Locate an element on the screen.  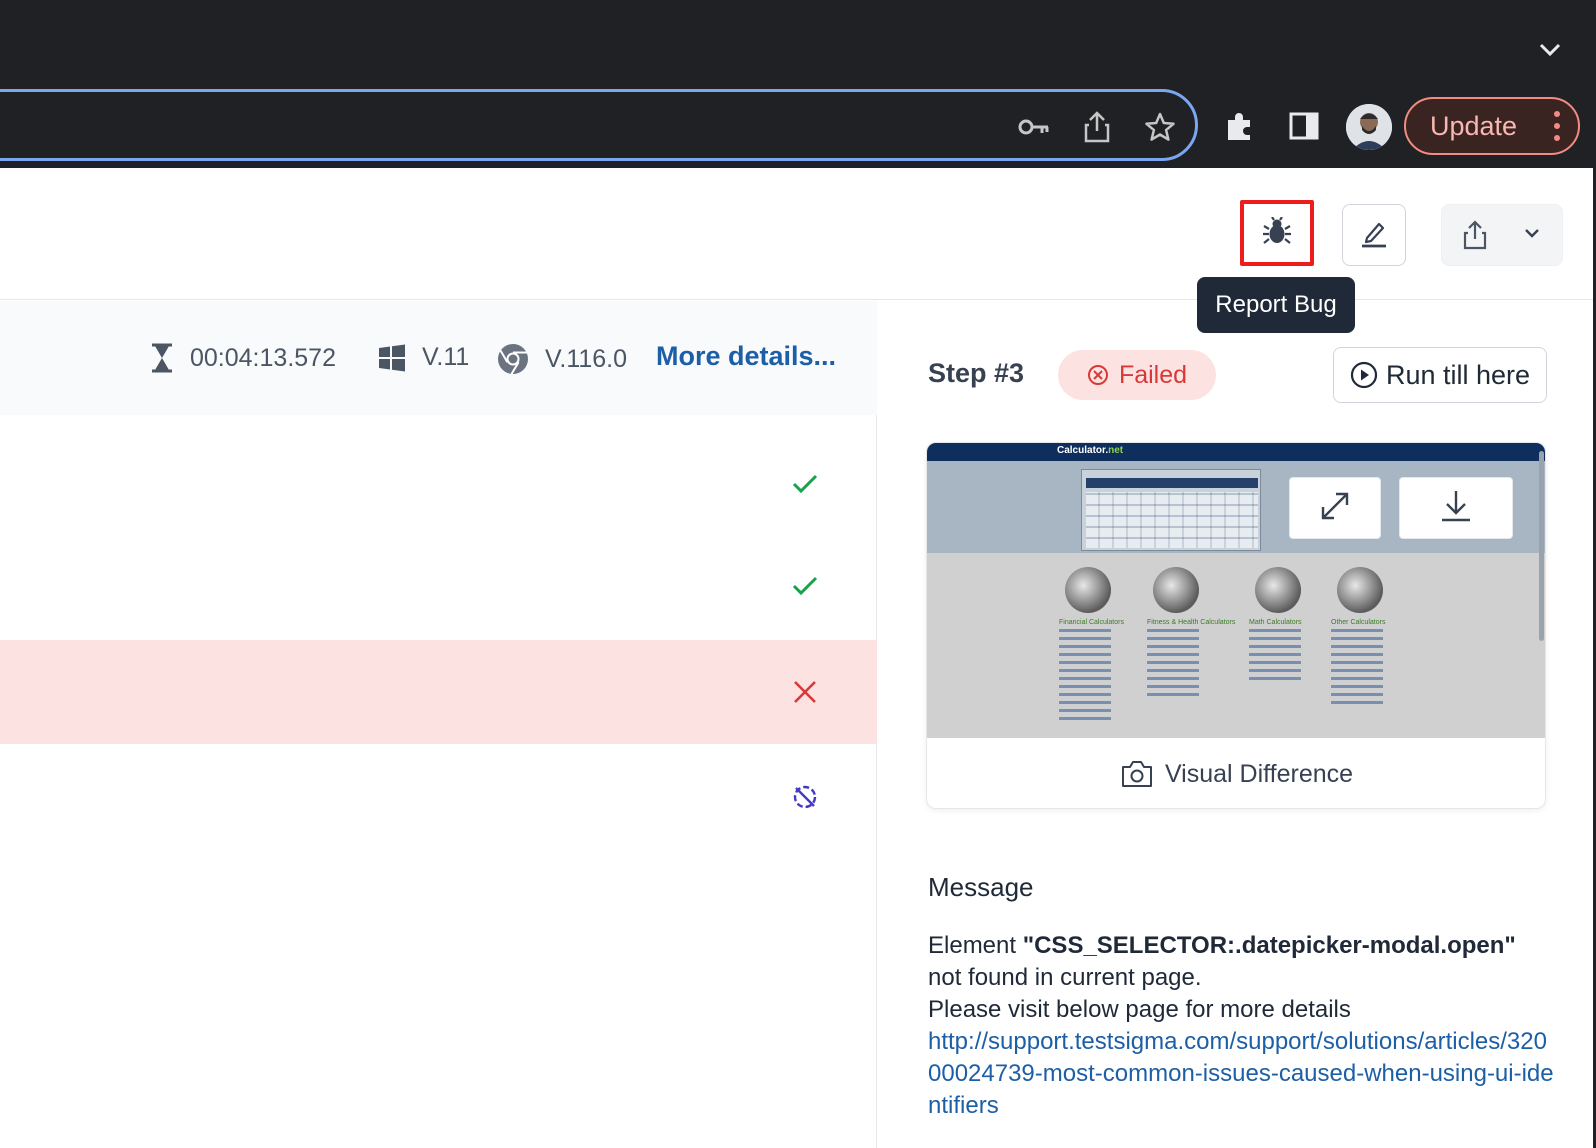
side-panel-icon is located at coordinates (1304, 126).